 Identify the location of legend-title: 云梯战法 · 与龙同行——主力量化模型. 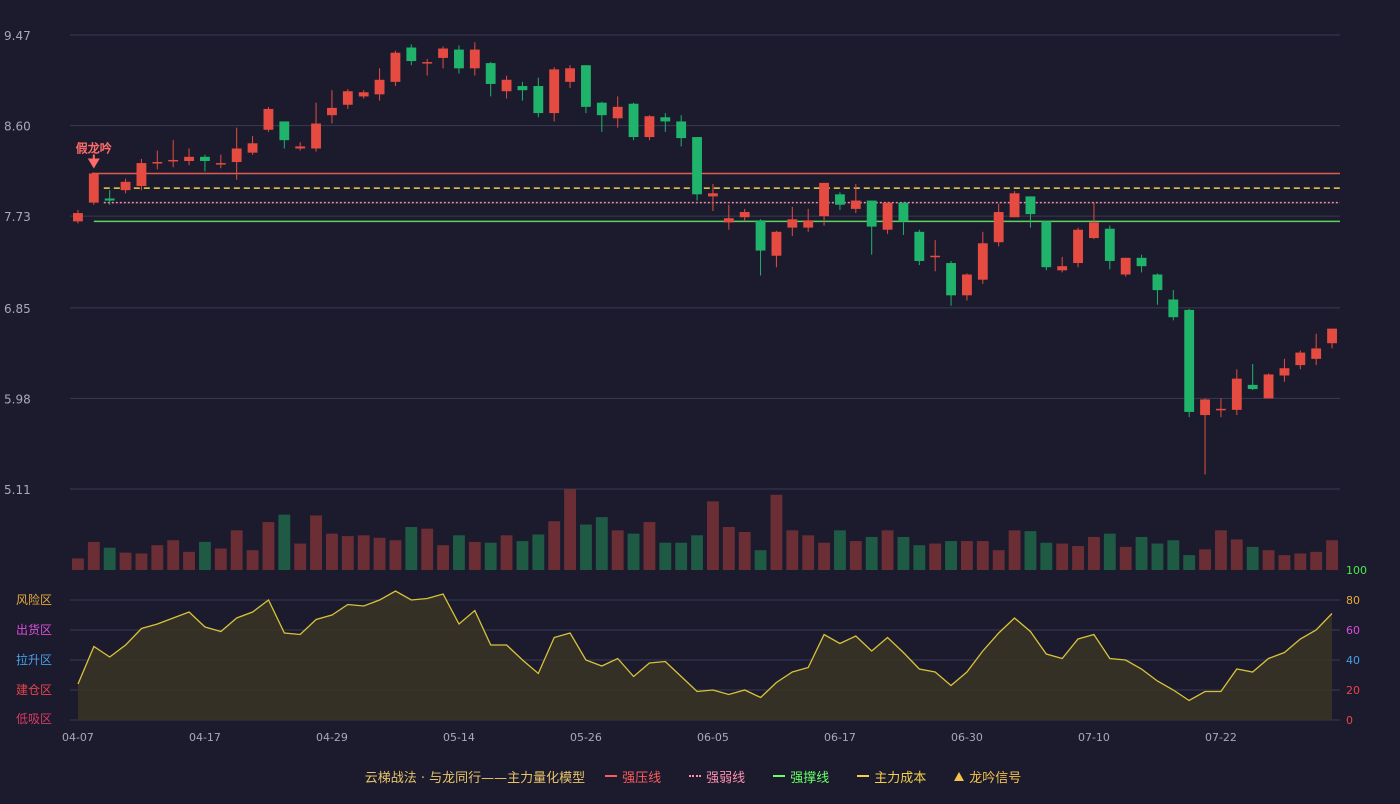
(475, 778).